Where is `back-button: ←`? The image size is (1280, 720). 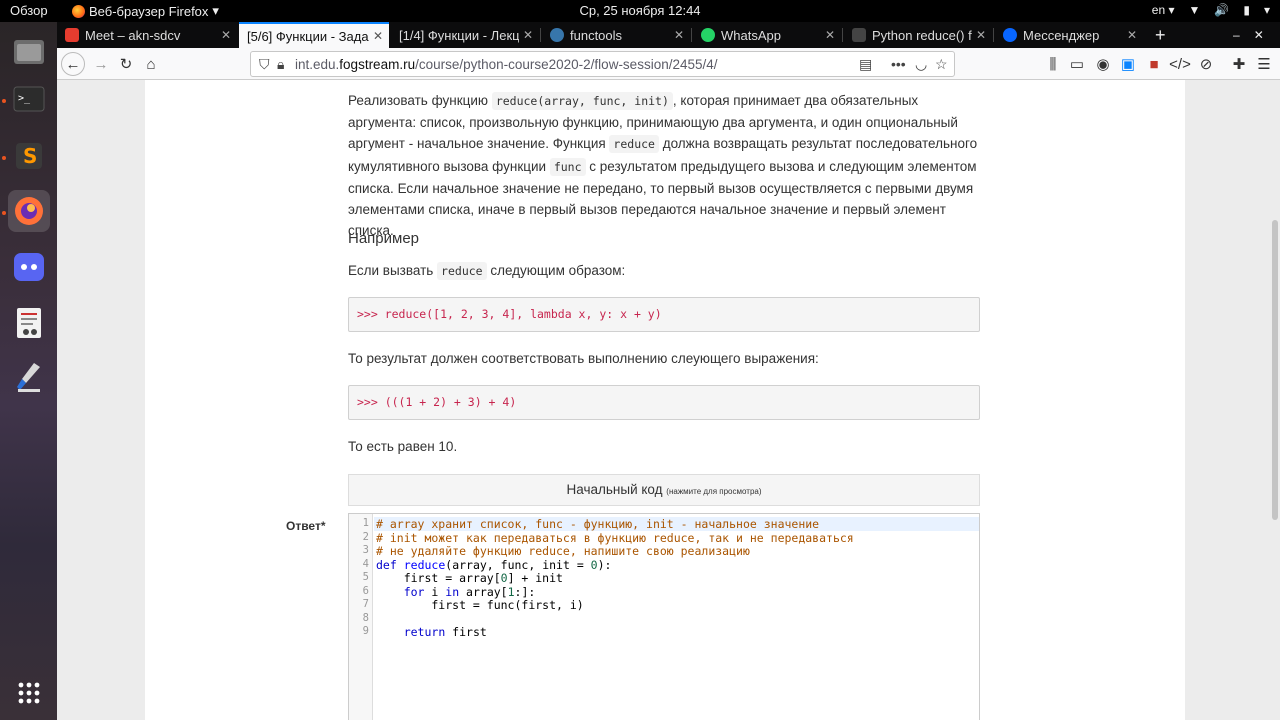 back-button: ← is located at coordinates (73, 64).